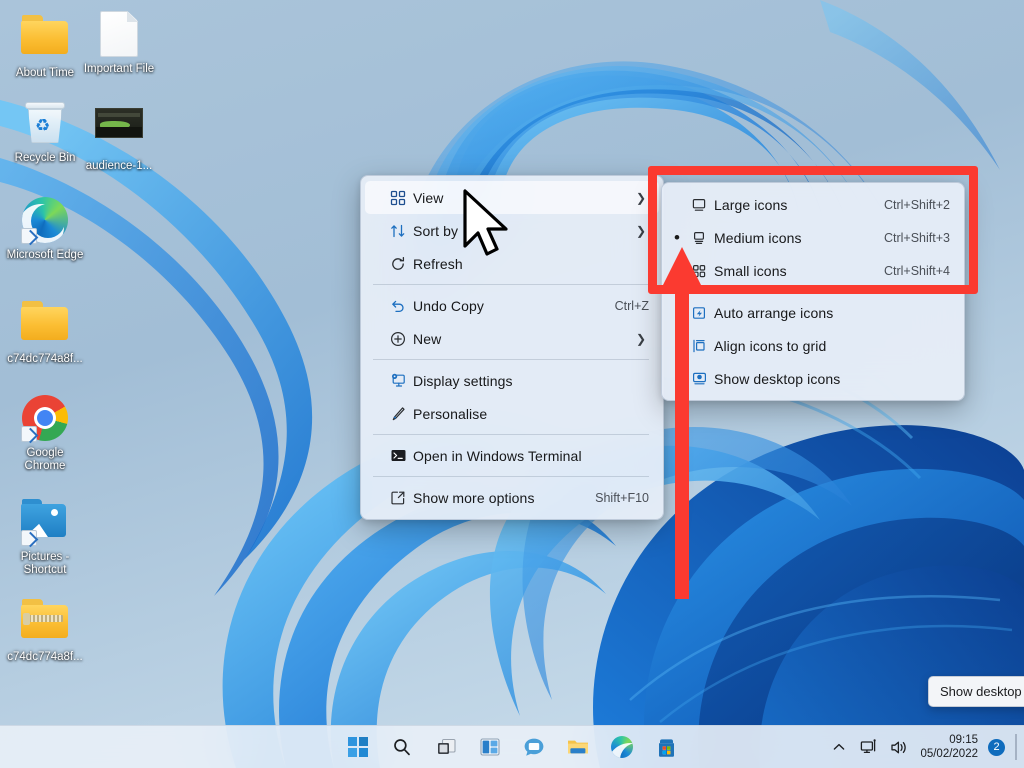  I want to click on network-button, so click(869, 747).